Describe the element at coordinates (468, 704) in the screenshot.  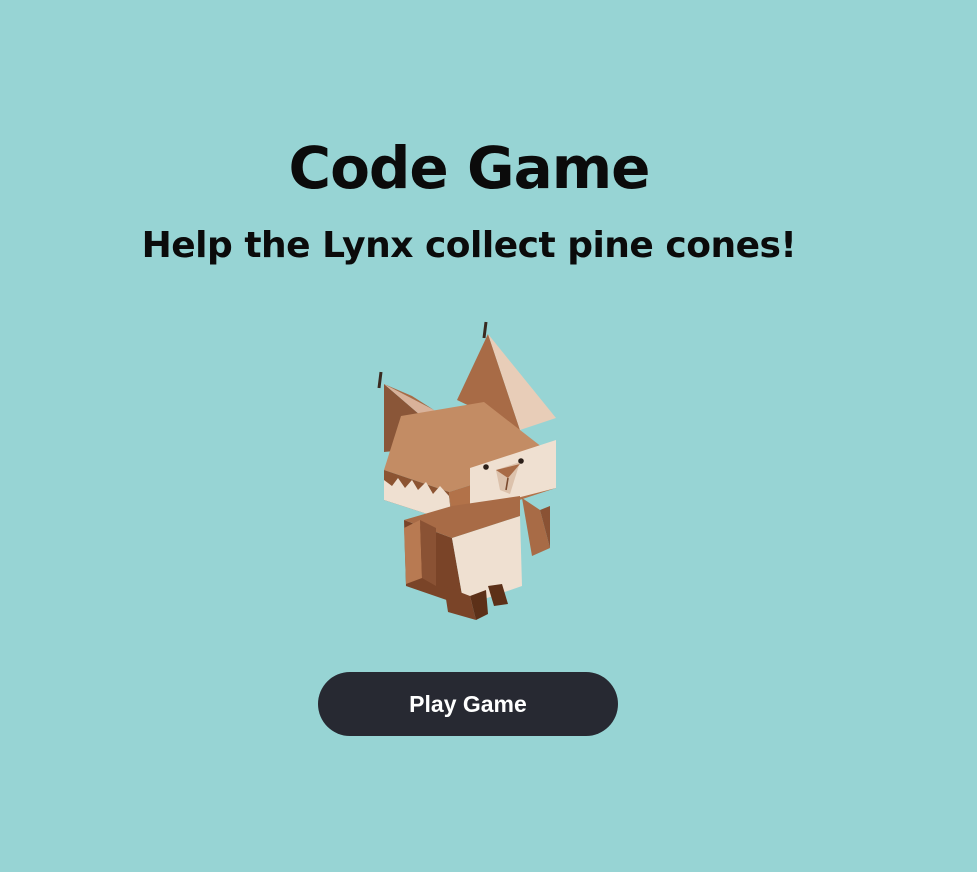
I see `play-game-button: Play Game` at that location.